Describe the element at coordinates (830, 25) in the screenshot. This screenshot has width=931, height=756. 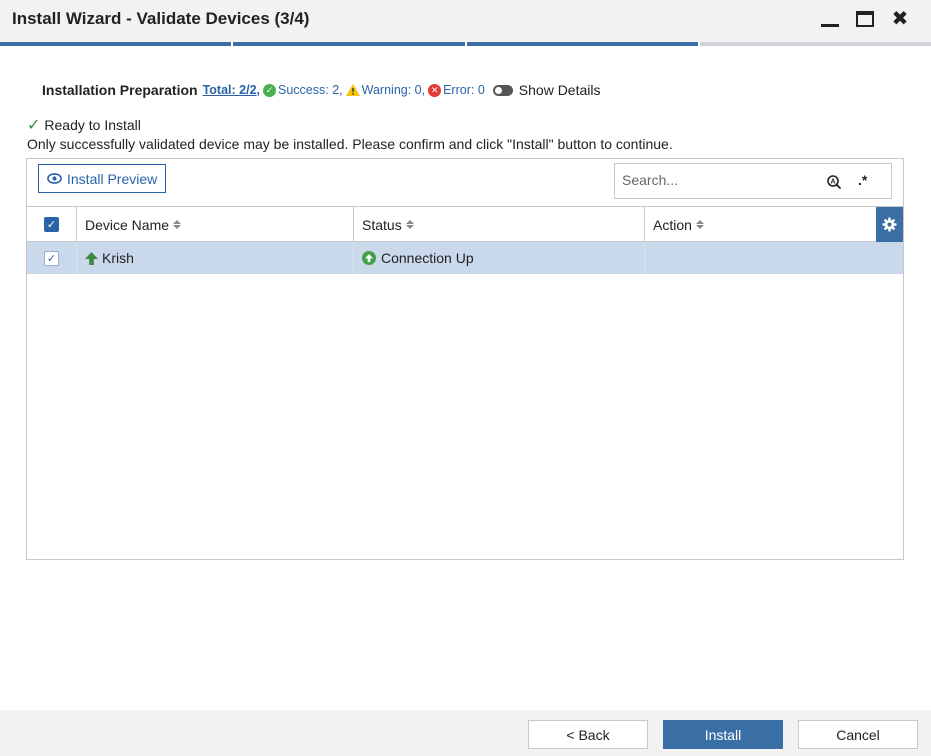
I see `minimize-icon` at that location.